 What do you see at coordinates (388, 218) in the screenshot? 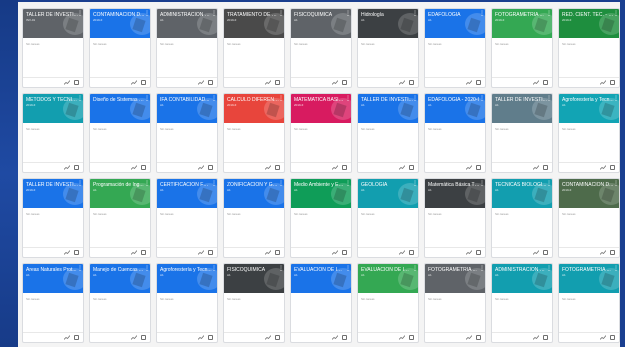
I see `class-card: GEOLOGÍA A1 ⋮ Sin tareas` at bounding box center [388, 218].